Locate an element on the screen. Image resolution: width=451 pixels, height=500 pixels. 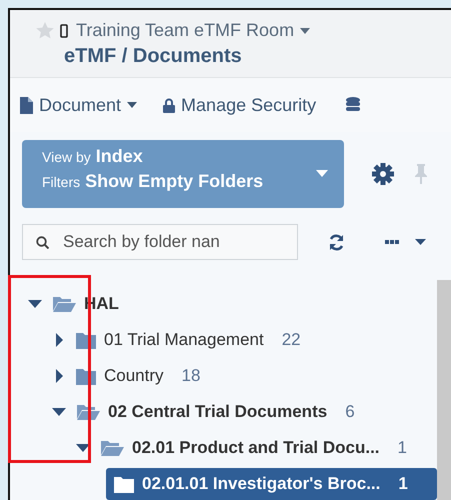
tree-item: 02.01 Product and Trial Docu... 1 is located at coordinates (267, 448).